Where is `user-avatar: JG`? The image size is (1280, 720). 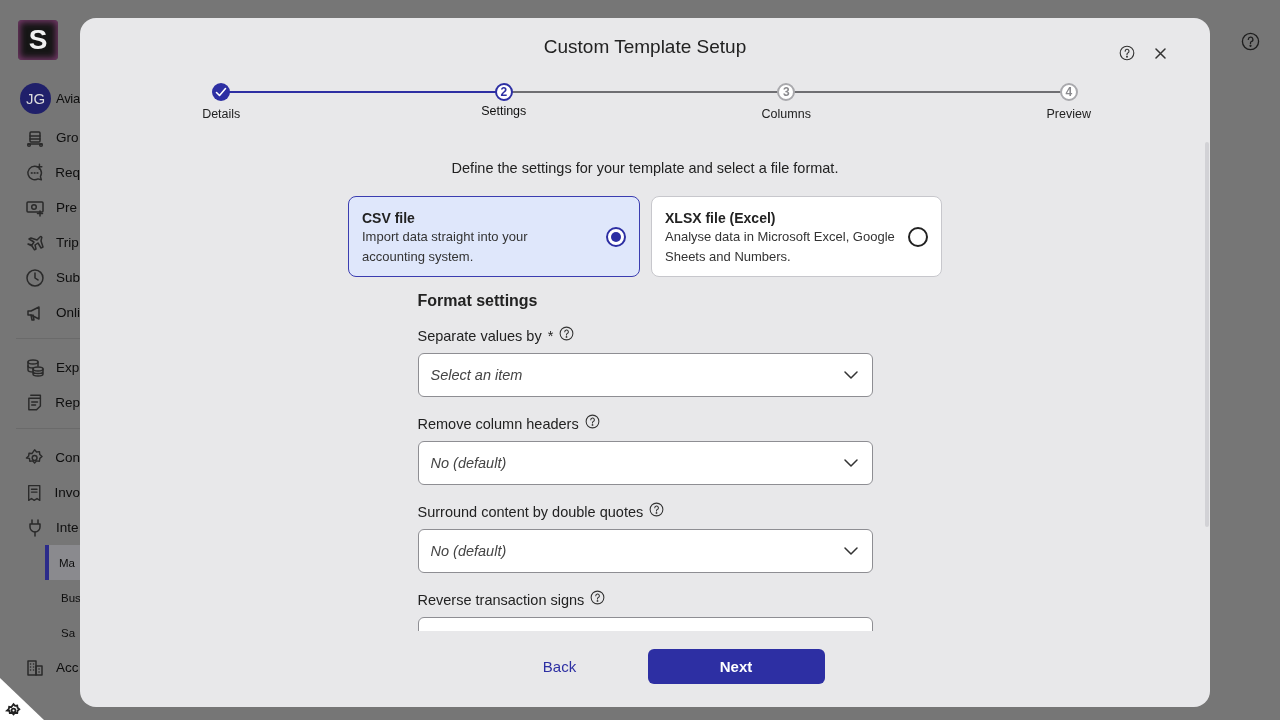 user-avatar: JG is located at coordinates (35, 98).